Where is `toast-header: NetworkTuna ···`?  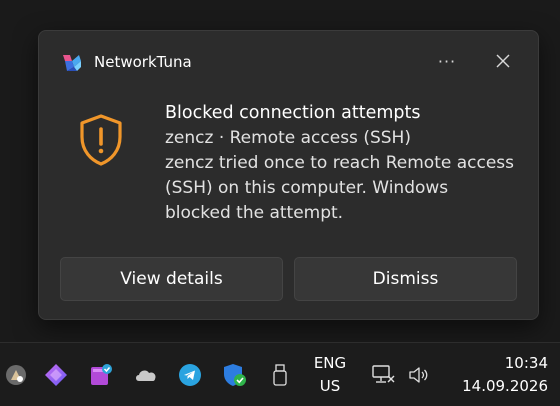
toast-header: NetworkTuna ··· is located at coordinates (288, 61).